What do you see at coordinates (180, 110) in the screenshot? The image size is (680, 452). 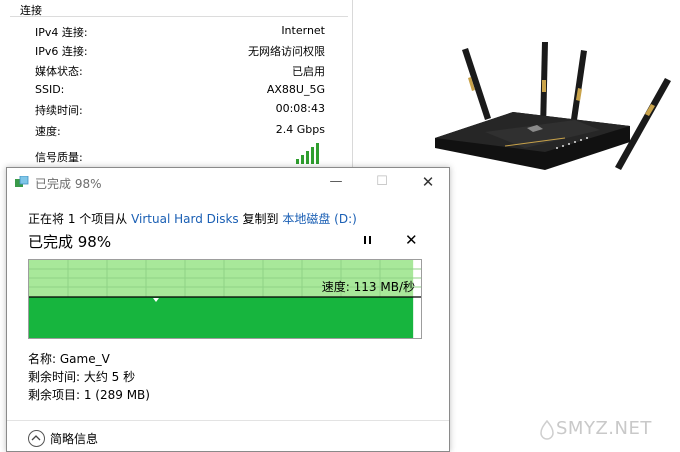 I see `duration-row: 持续时间: 00:08:43` at bounding box center [180, 110].